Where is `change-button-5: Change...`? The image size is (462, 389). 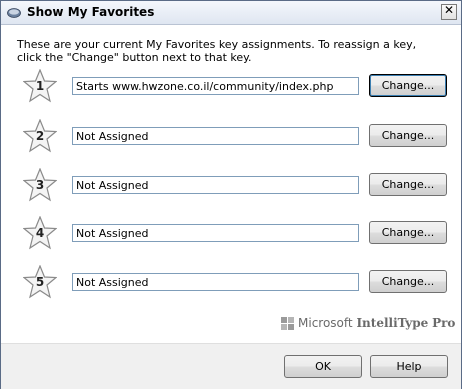 change-button-5: Change... is located at coordinates (408, 281).